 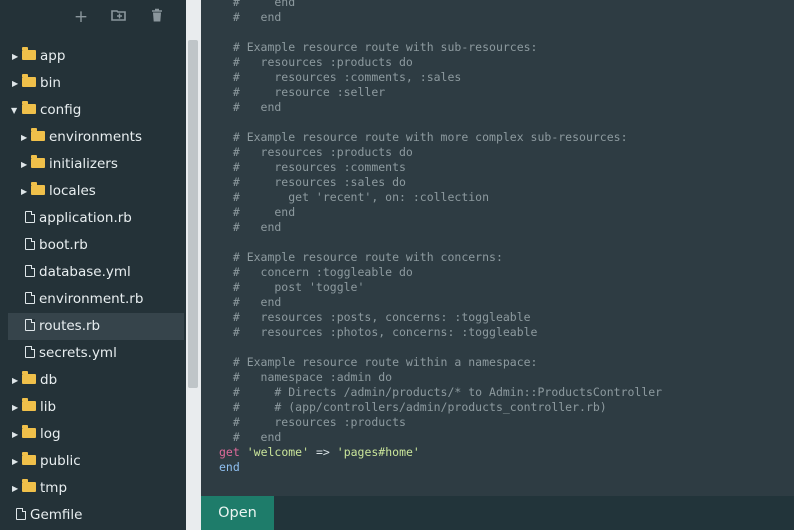 I want to click on tree-label: Gemfile, so click(x=56, y=515).